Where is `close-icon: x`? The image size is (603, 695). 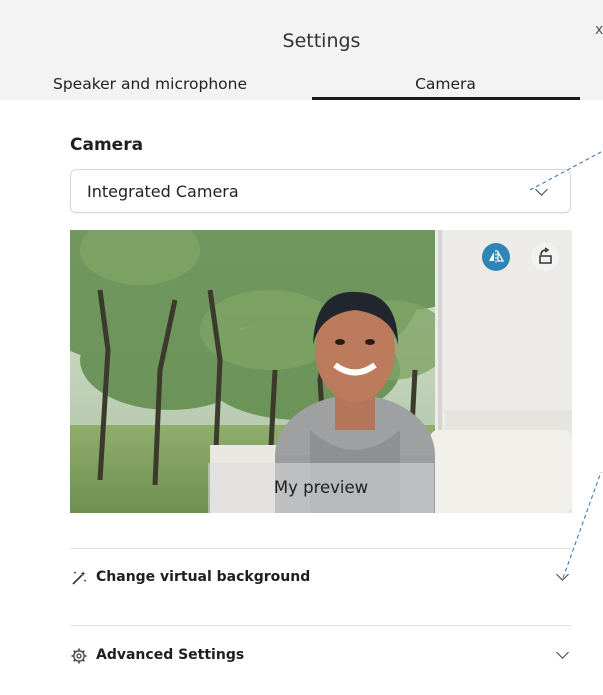
close-icon: x is located at coordinates (599, 30).